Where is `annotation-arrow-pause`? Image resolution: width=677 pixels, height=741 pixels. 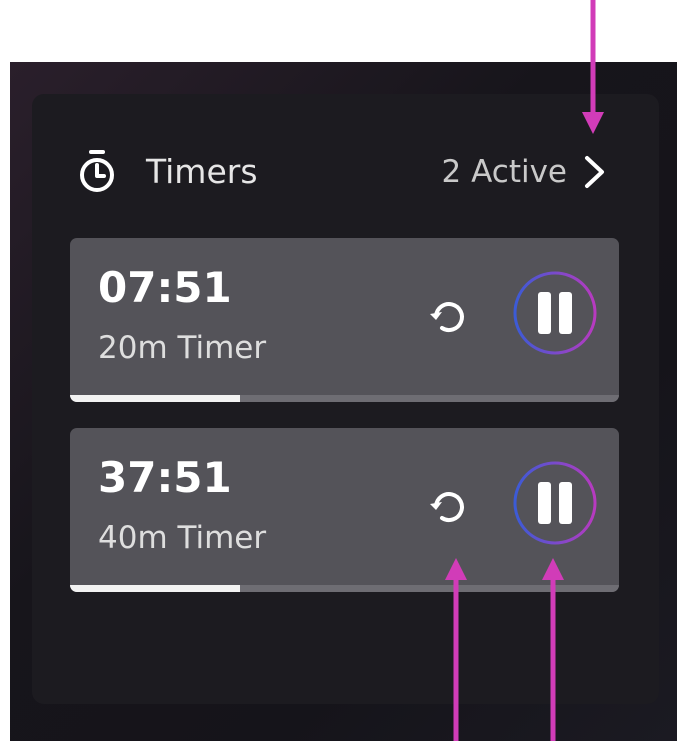
annotation-arrow-pause is located at coordinates (553, 649).